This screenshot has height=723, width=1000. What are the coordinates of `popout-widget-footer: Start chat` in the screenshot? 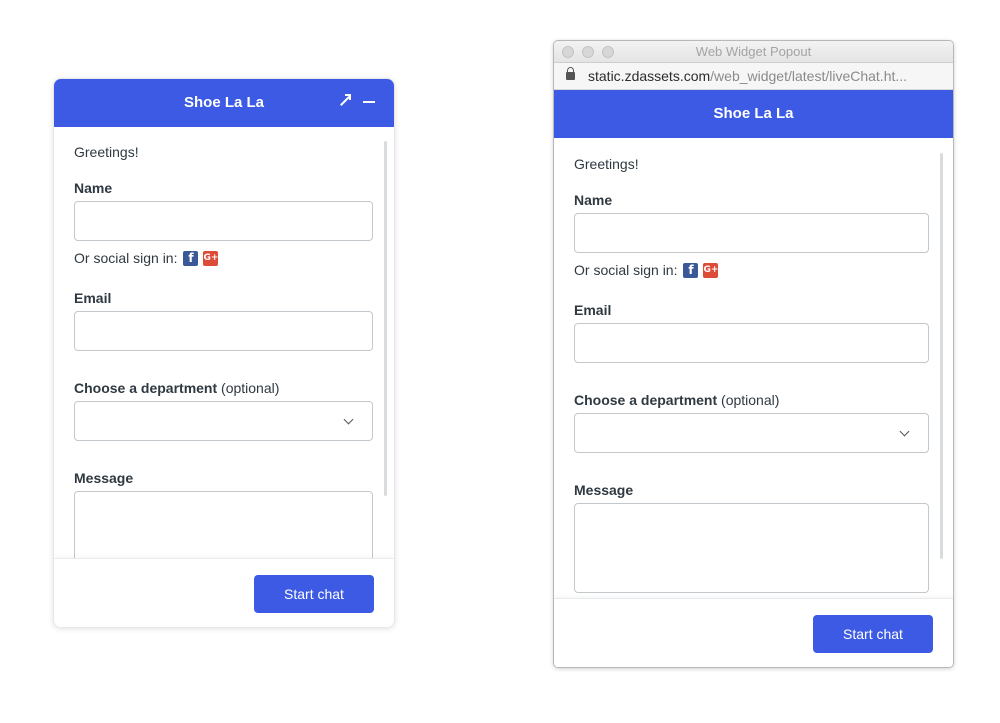 It's located at (753, 632).